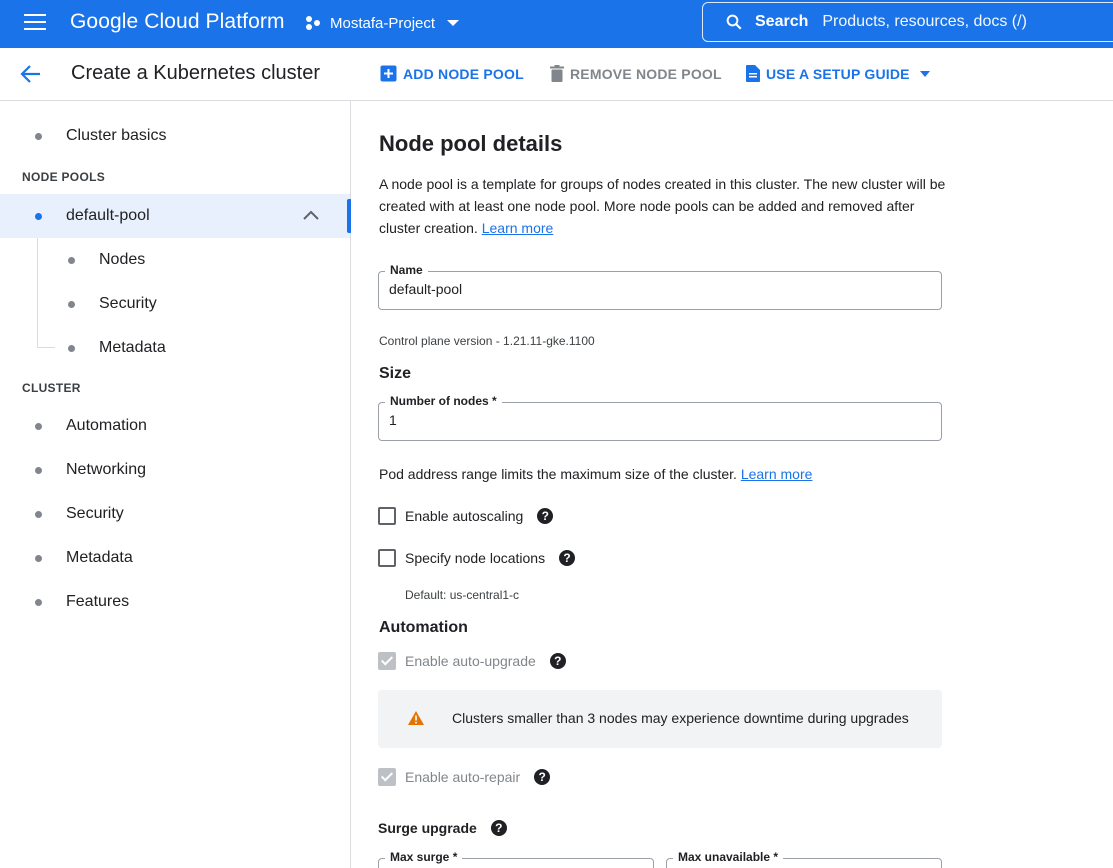 The width and height of the screenshot is (1113, 868). What do you see at coordinates (175, 216) in the screenshot?
I see `sidebar-item-default-pool: default-pool` at bounding box center [175, 216].